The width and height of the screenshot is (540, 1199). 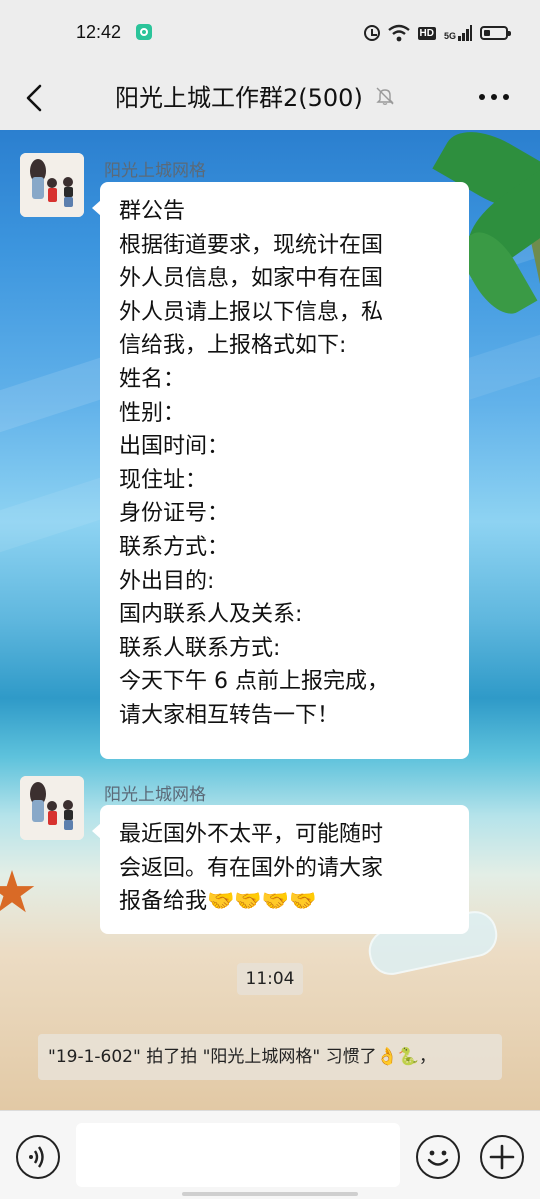 What do you see at coordinates (152, 379) in the screenshot?
I see `message-line: 姓名：` at bounding box center [152, 379].